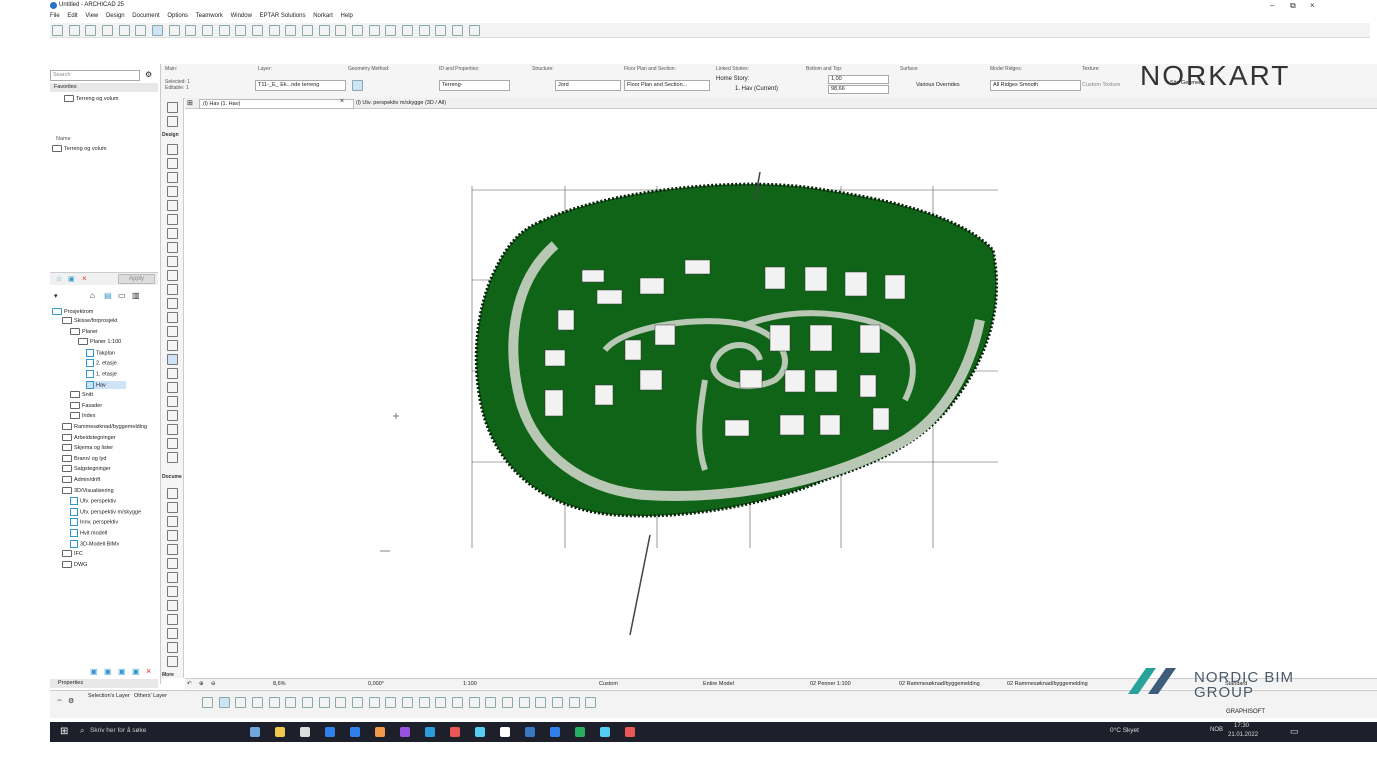  I want to click on model-ridges-dropdown: All Ridges Smooth, so click(1035, 85).